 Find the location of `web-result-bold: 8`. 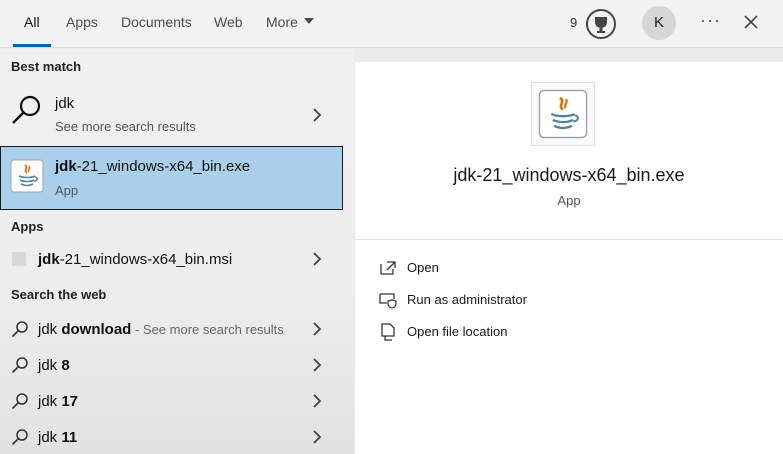

web-result-bold: 8 is located at coordinates (65, 365).